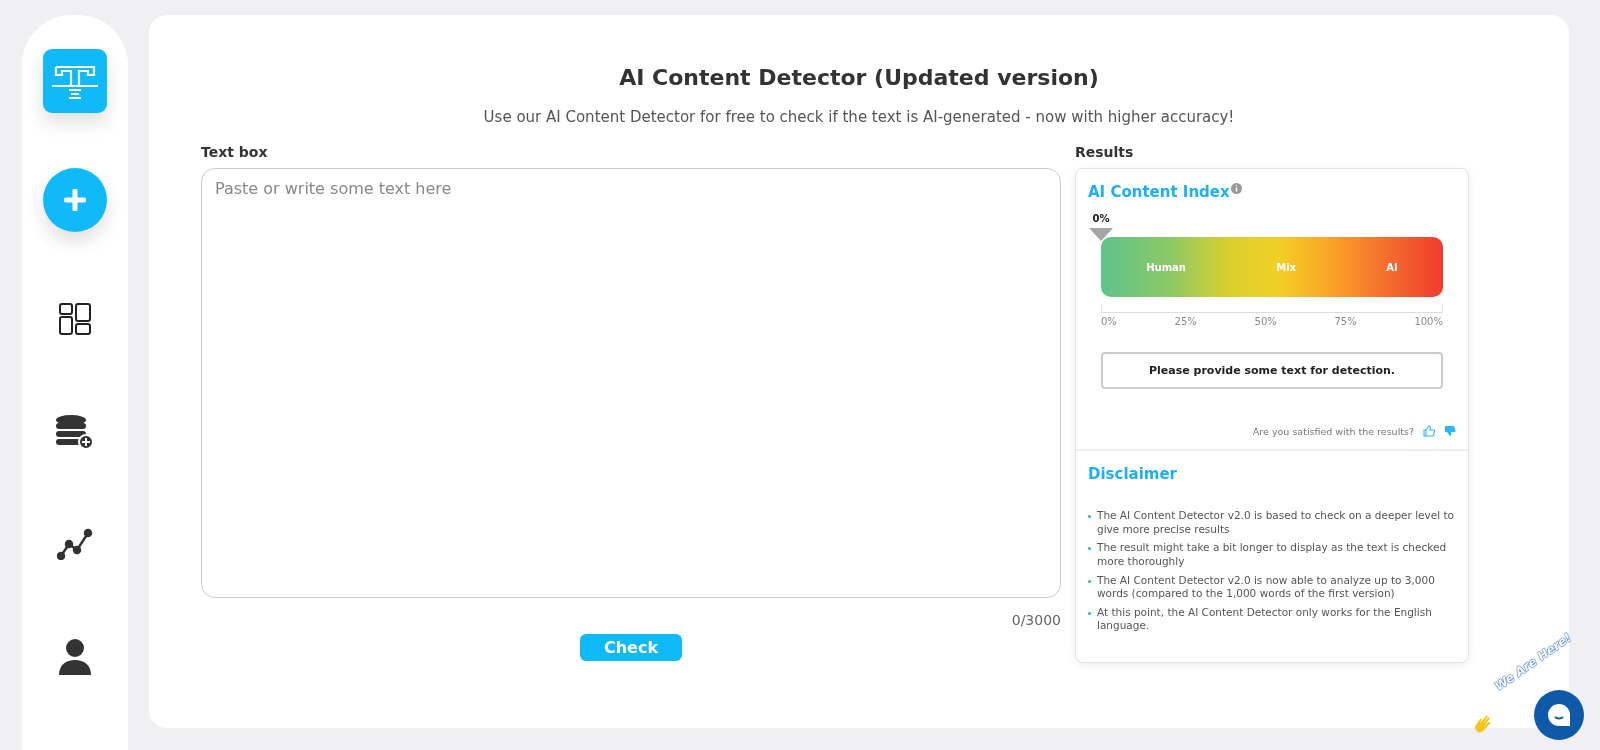  What do you see at coordinates (631, 647) in the screenshot?
I see `check-button: Check` at bounding box center [631, 647].